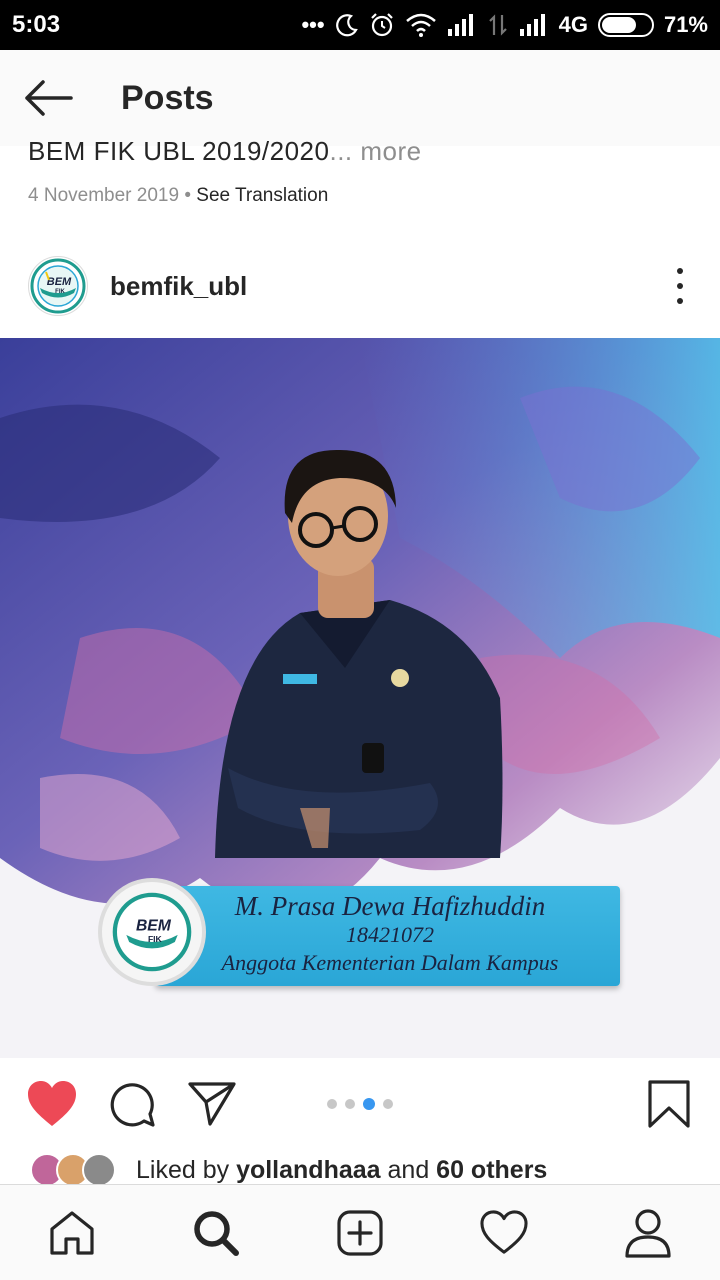  I want to click on carousel-indicator, so click(360, 1104).